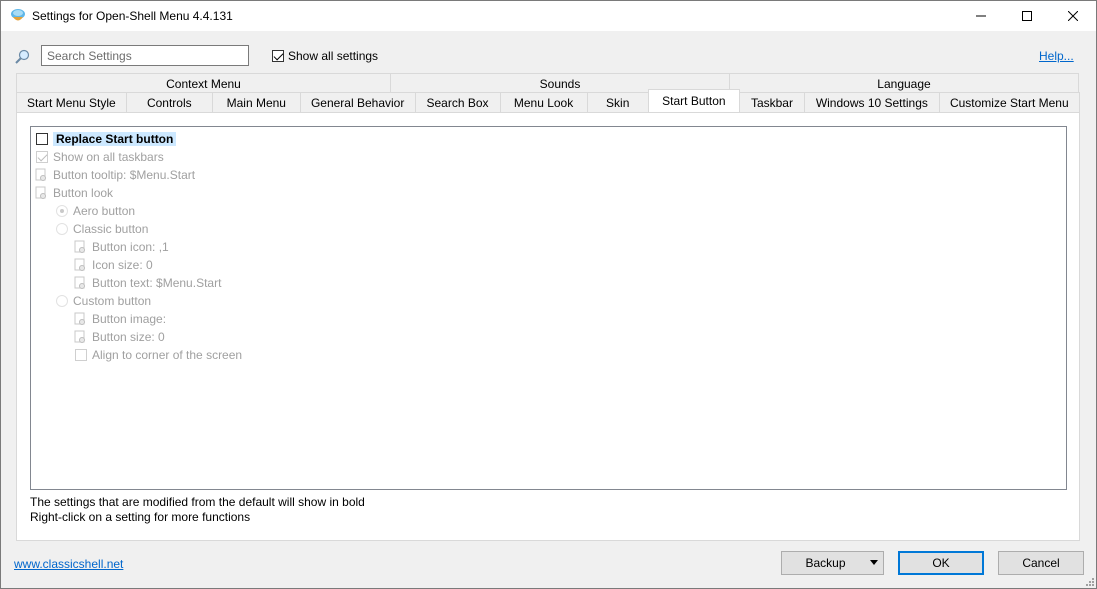 This screenshot has width=1097, height=589. I want to click on tab-row-top: Context Menu Sounds Language, so click(547, 83).